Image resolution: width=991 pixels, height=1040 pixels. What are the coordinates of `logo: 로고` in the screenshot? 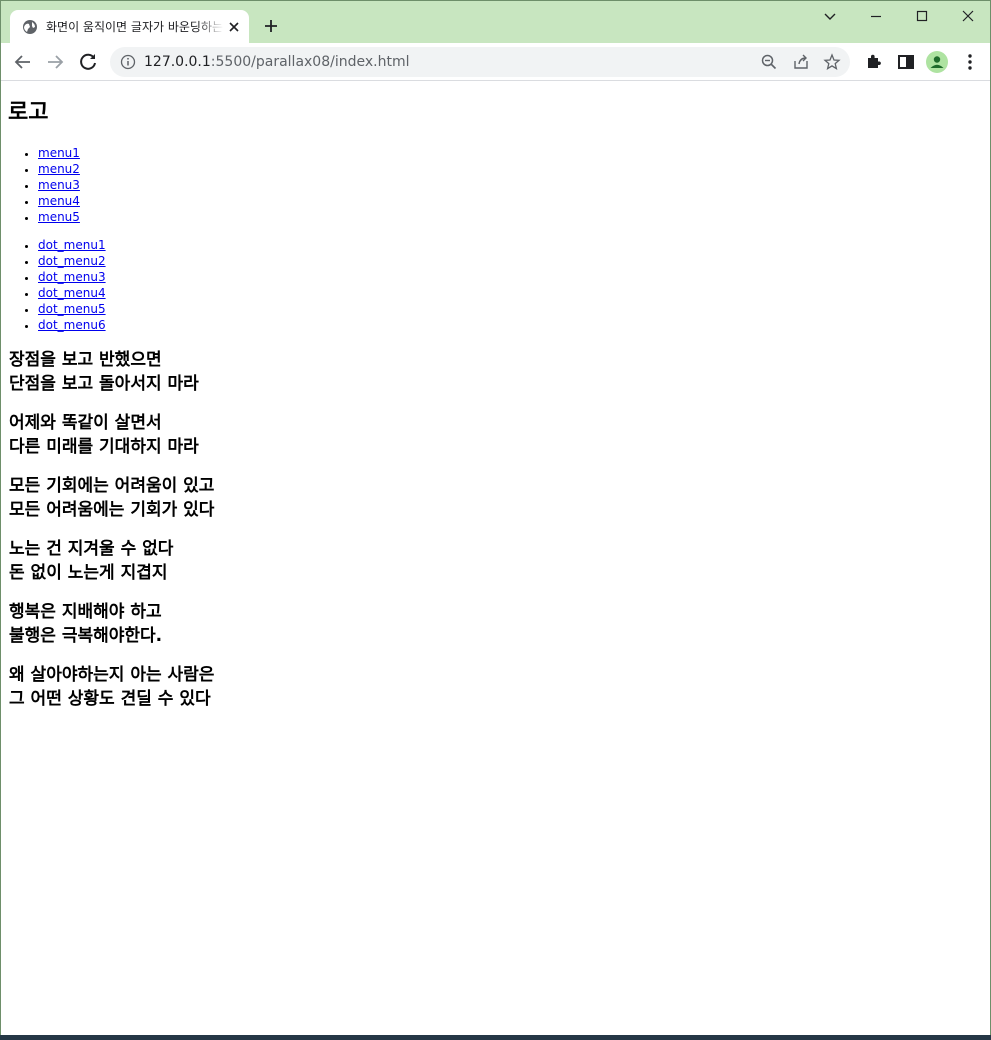 It's located at (28, 112).